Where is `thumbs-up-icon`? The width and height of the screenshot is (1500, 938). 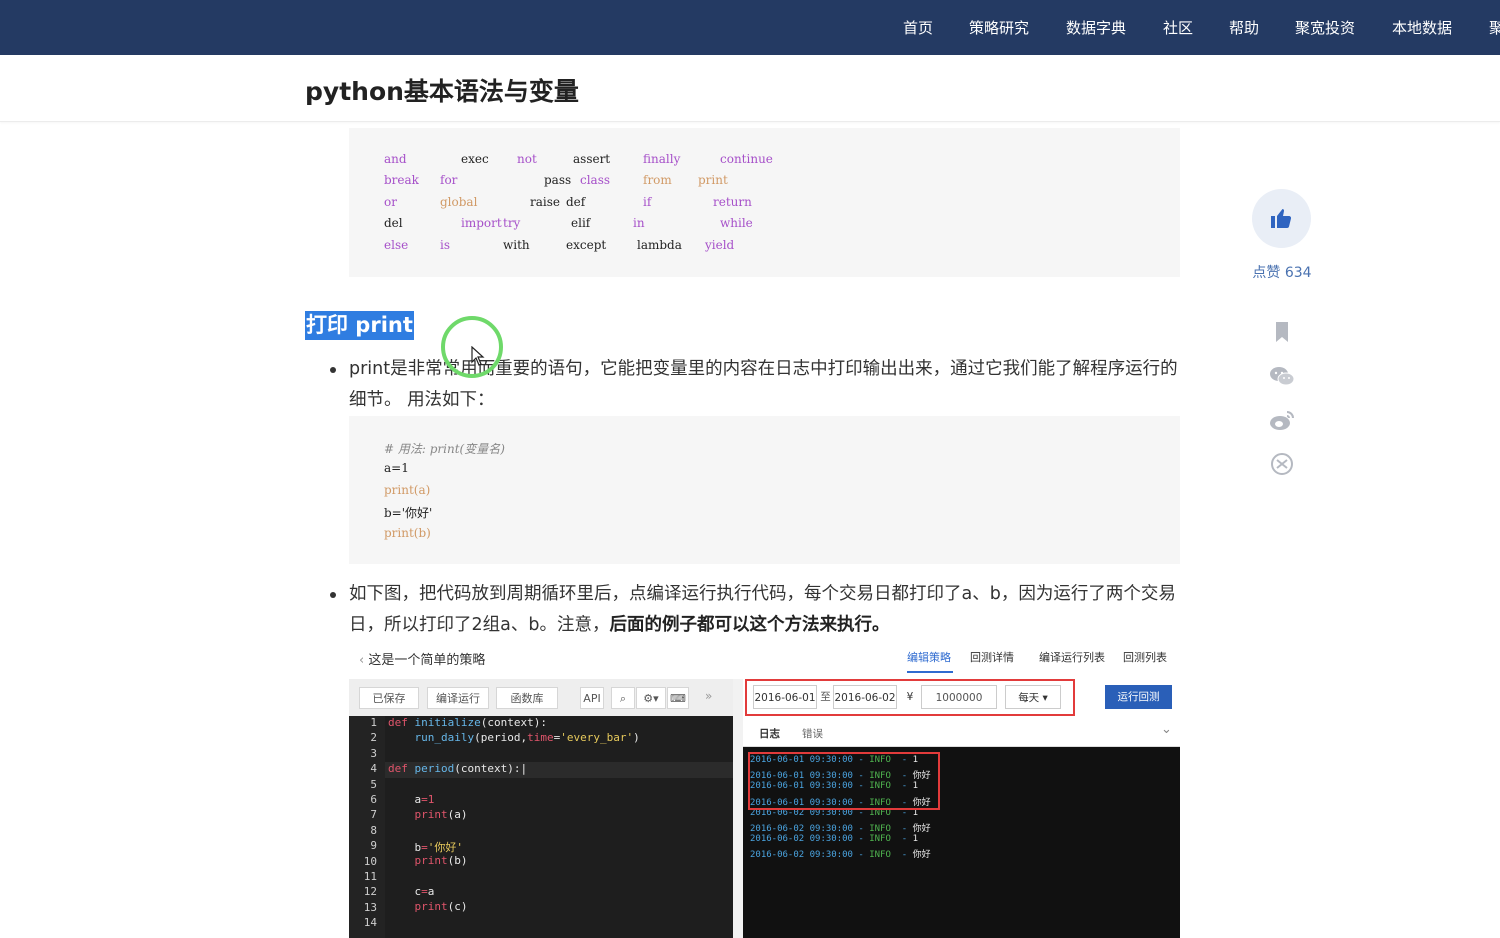
thumbs-up-icon is located at coordinates (1281, 218).